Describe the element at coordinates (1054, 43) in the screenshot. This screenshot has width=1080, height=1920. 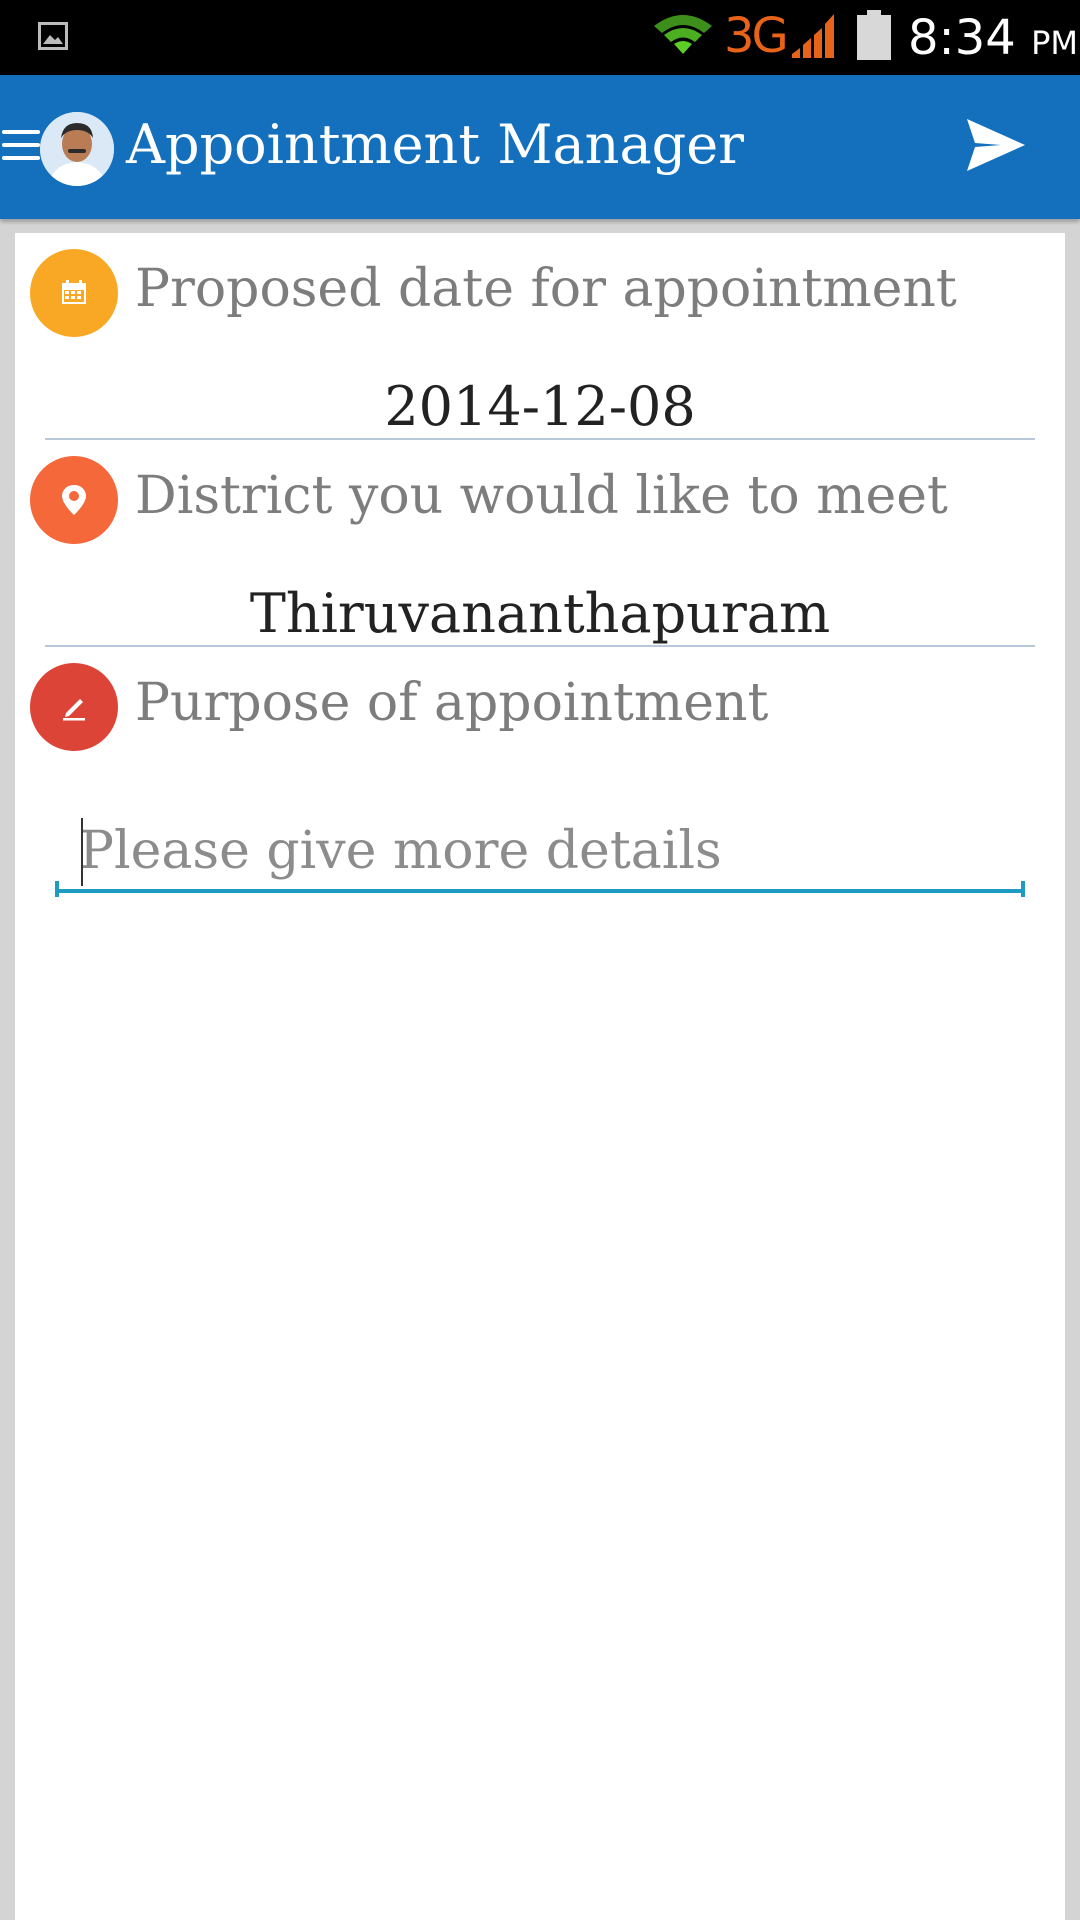
I see `clock-ampm: PM` at that location.